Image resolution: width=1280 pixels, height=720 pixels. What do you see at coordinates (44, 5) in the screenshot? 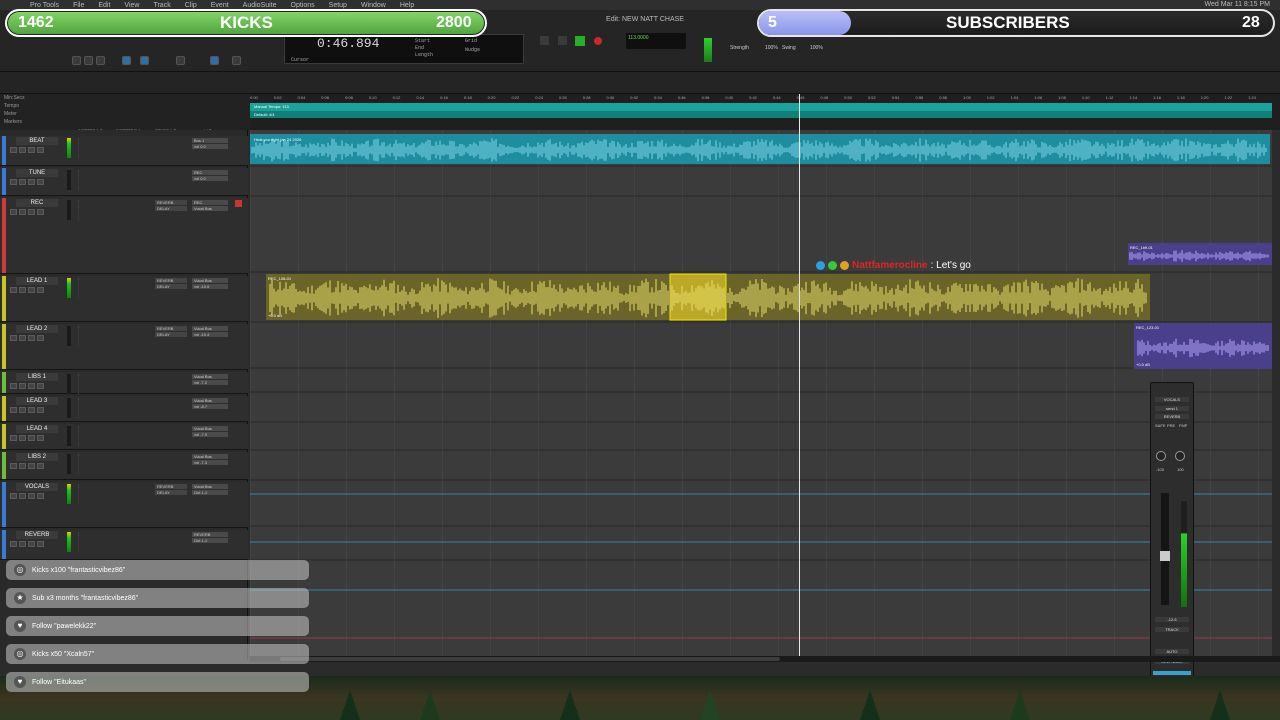
I see `menu-item: Pro Tools` at bounding box center [44, 5].